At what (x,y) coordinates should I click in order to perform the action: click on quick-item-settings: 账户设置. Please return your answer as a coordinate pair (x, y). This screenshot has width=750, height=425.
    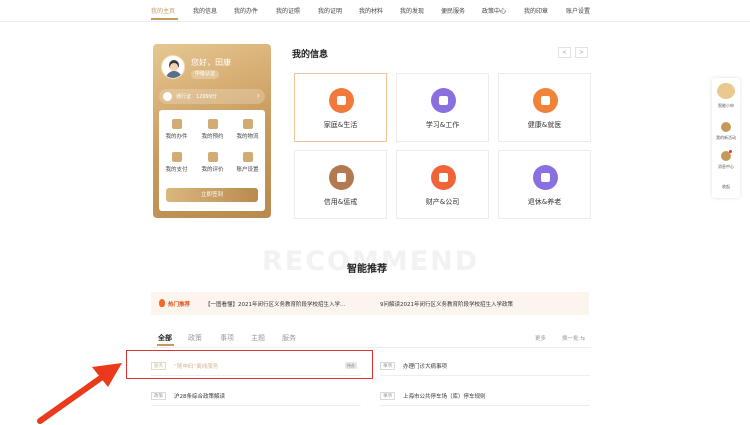
    Looking at the image, I should click on (247, 162).